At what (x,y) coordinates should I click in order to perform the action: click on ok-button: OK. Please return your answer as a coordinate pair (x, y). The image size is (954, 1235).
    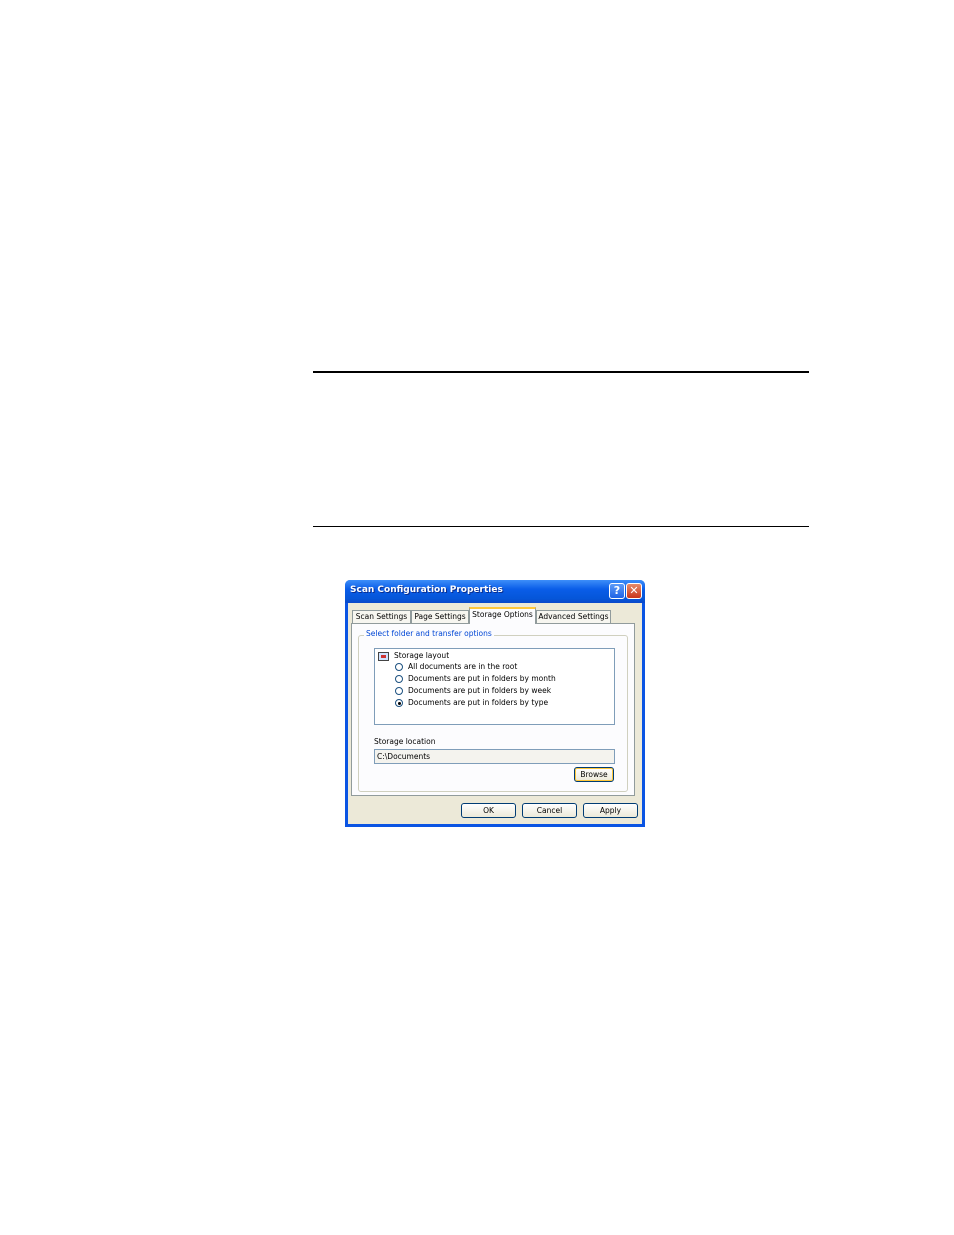
    Looking at the image, I should click on (488, 810).